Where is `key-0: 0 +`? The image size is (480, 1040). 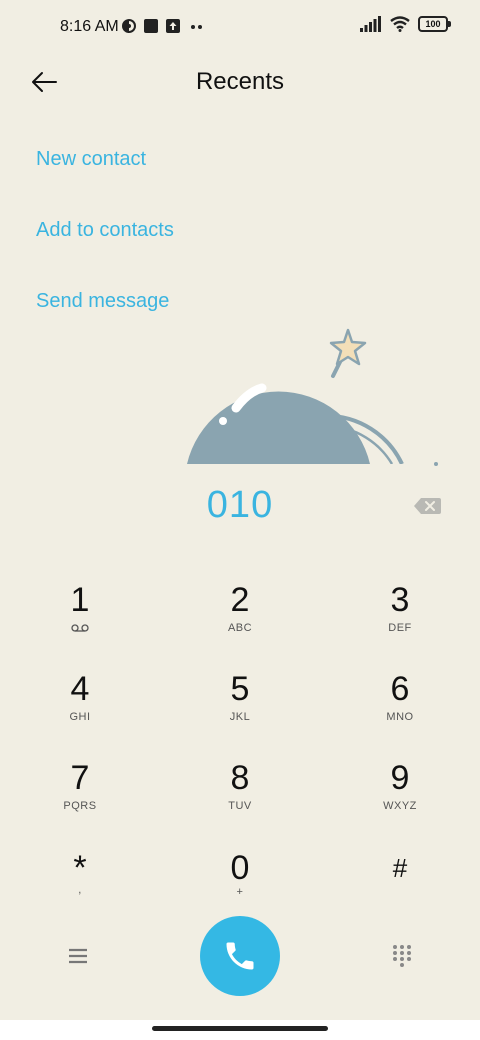
key-0: 0 + is located at coordinates (240, 887).